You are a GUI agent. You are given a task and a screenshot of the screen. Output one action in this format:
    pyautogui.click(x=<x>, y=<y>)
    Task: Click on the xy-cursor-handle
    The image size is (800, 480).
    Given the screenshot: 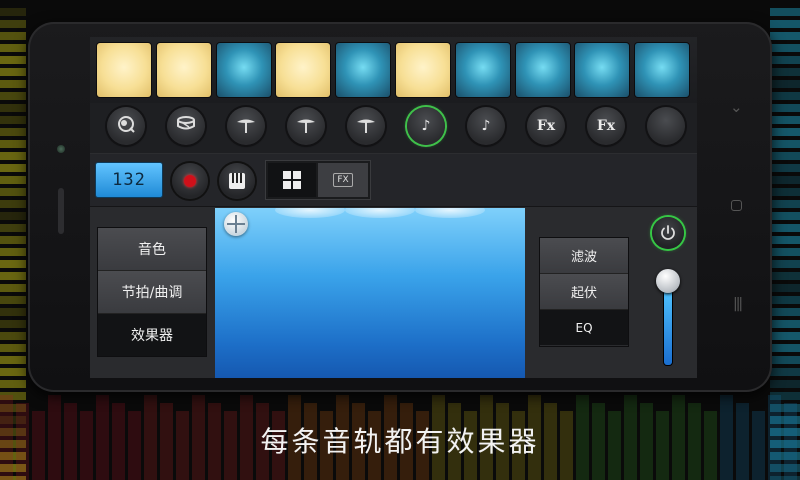 What is the action you would take?
    pyautogui.click(x=236, y=224)
    